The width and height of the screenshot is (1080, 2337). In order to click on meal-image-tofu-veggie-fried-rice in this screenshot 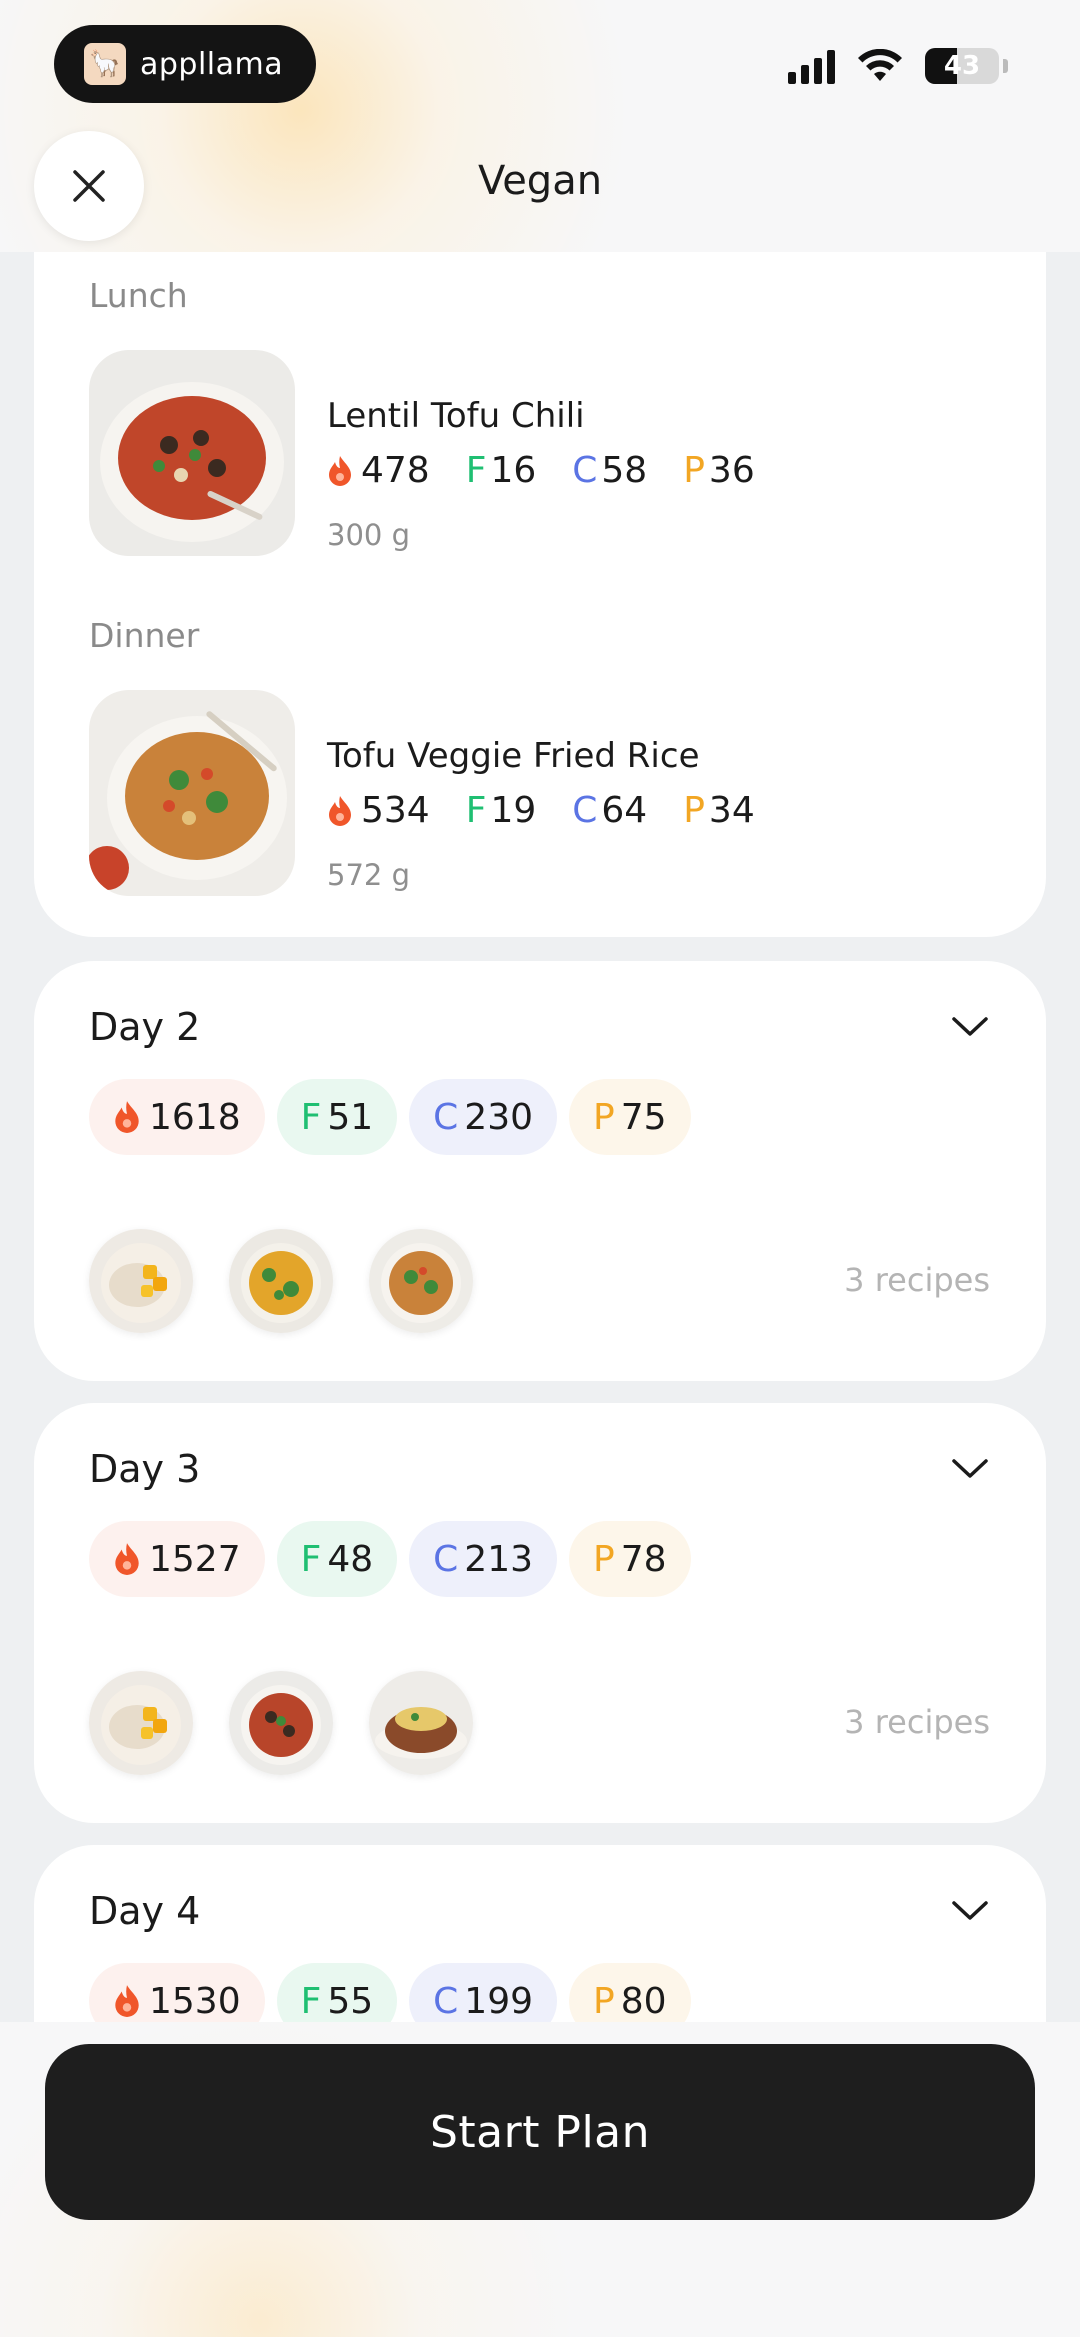, I will do `click(192, 793)`.